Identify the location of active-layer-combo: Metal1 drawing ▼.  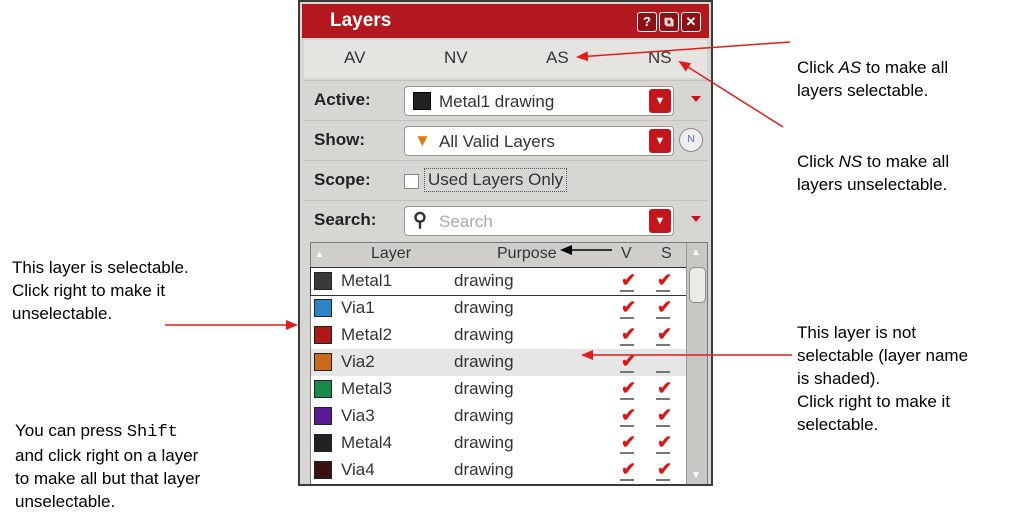
(539, 101).